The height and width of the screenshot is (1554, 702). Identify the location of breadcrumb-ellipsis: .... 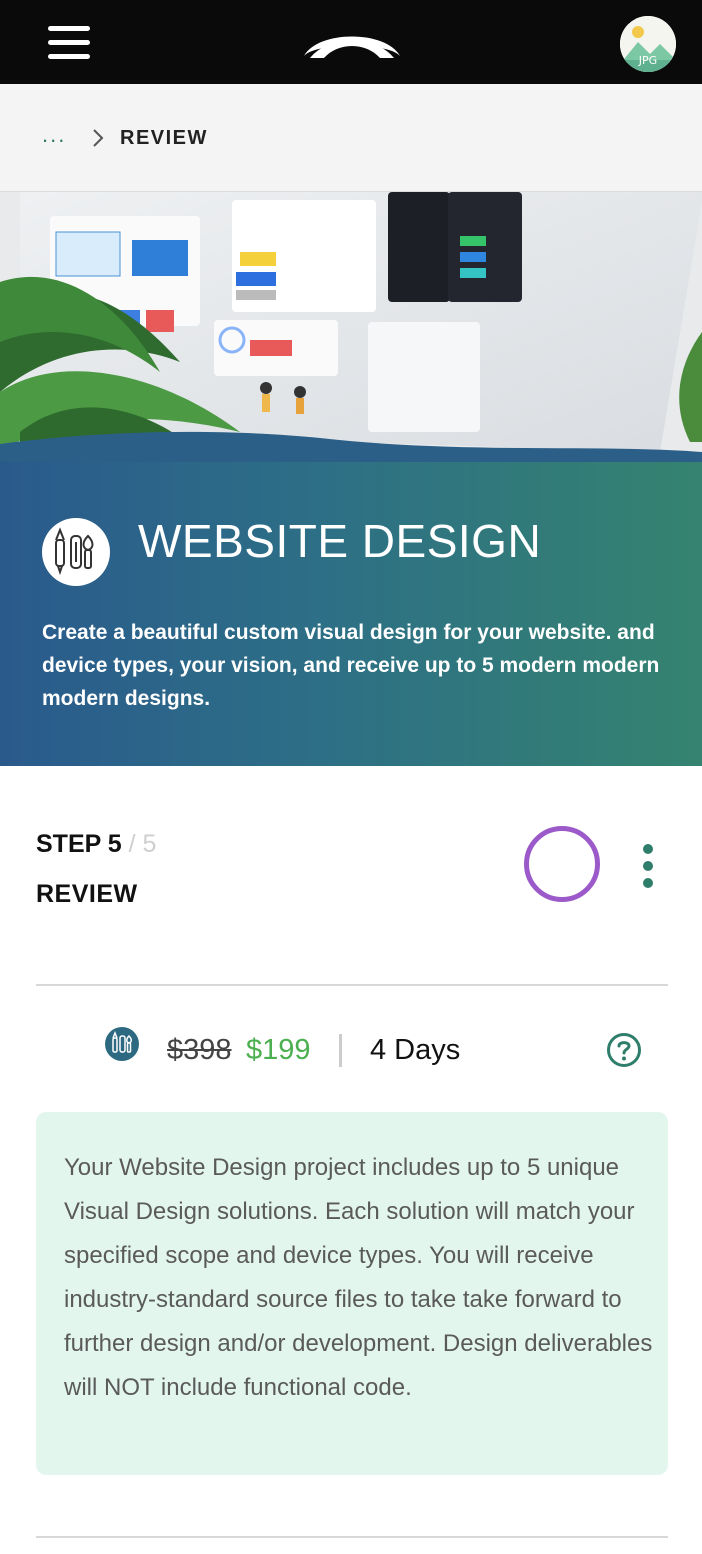
(54, 135).